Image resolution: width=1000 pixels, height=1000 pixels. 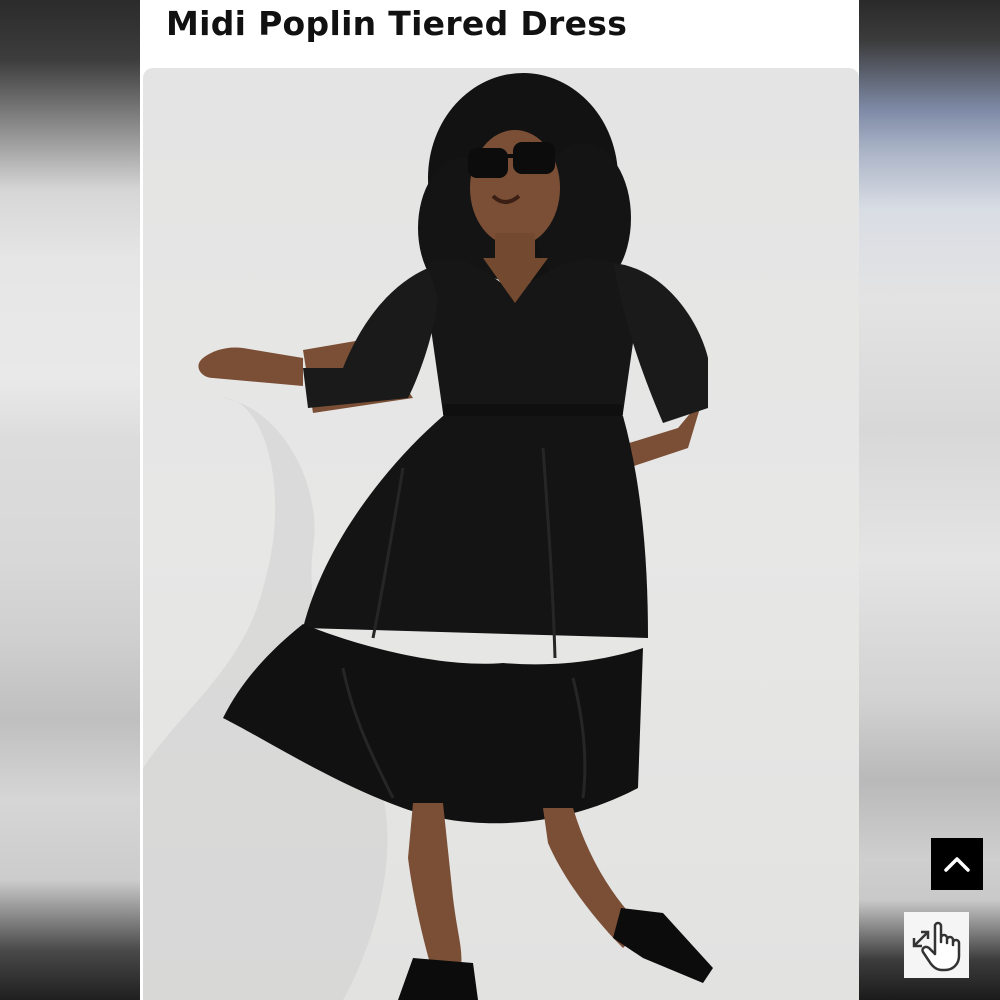 I want to click on scroll-to-top-button, so click(x=957, y=864).